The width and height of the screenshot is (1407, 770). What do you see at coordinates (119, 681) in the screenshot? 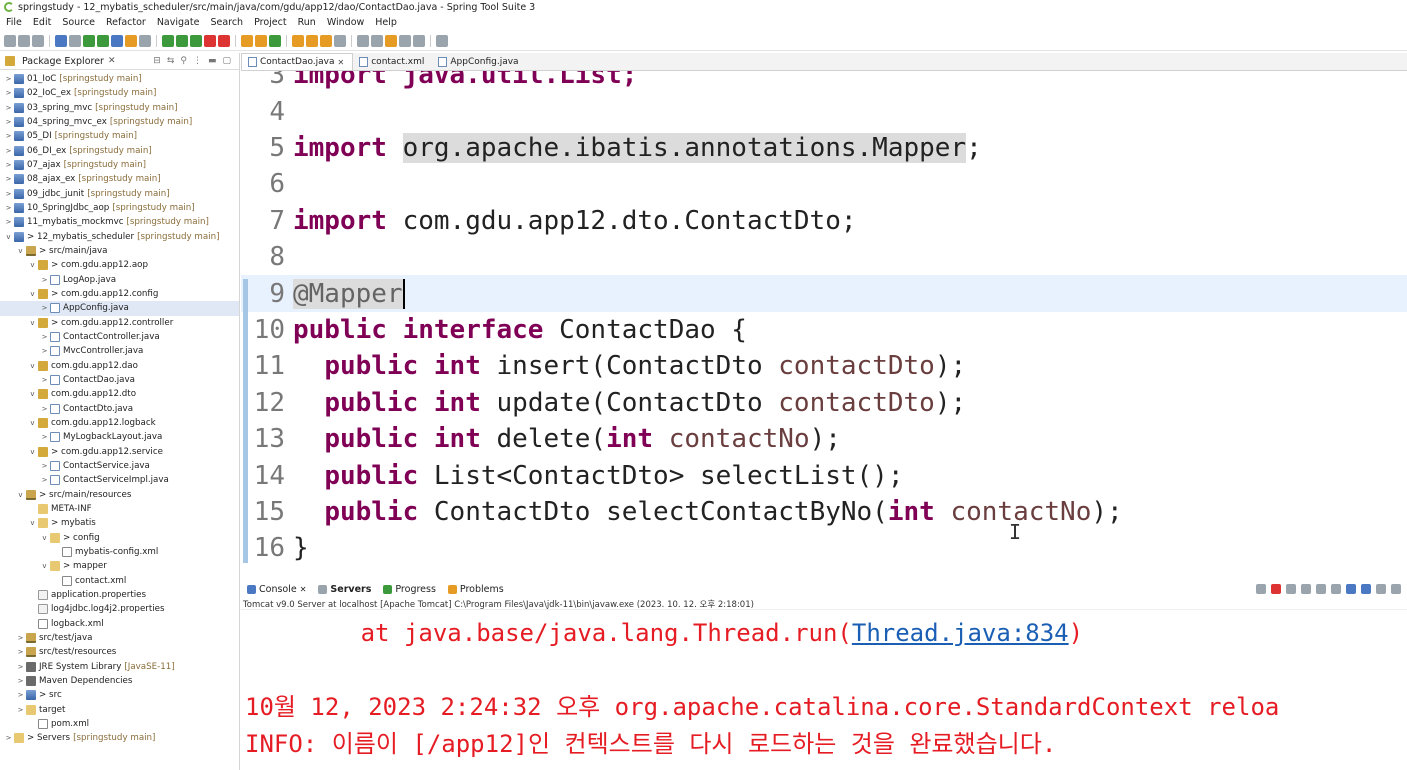
I see `tree-item: > Maven Dependencies` at bounding box center [119, 681].